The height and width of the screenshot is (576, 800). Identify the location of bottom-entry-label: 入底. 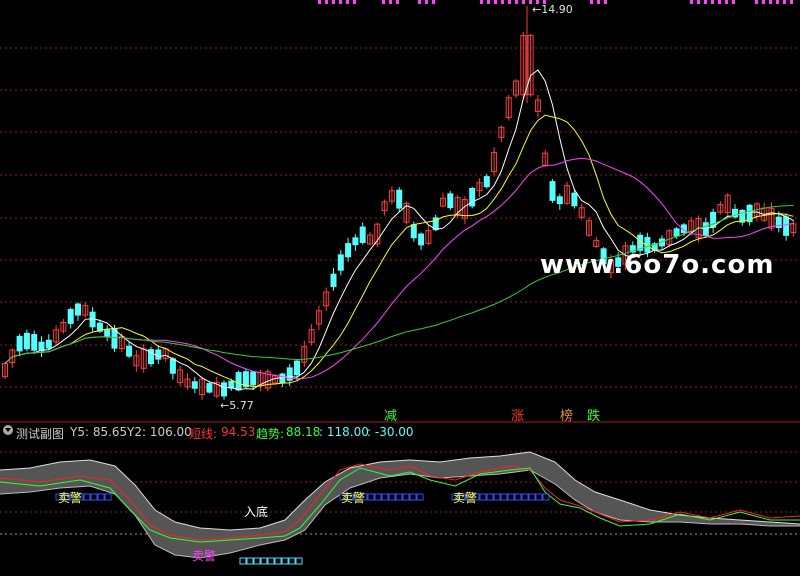
(256, 511).